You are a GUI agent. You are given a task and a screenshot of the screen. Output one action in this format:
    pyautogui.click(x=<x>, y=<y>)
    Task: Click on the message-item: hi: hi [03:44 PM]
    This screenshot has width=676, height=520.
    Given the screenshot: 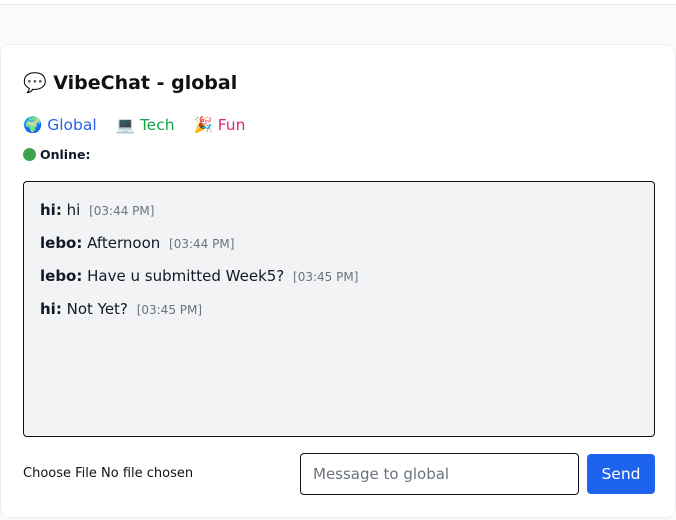 What is the action you would take?
    pyautogui.click(x=339, y=210)
    